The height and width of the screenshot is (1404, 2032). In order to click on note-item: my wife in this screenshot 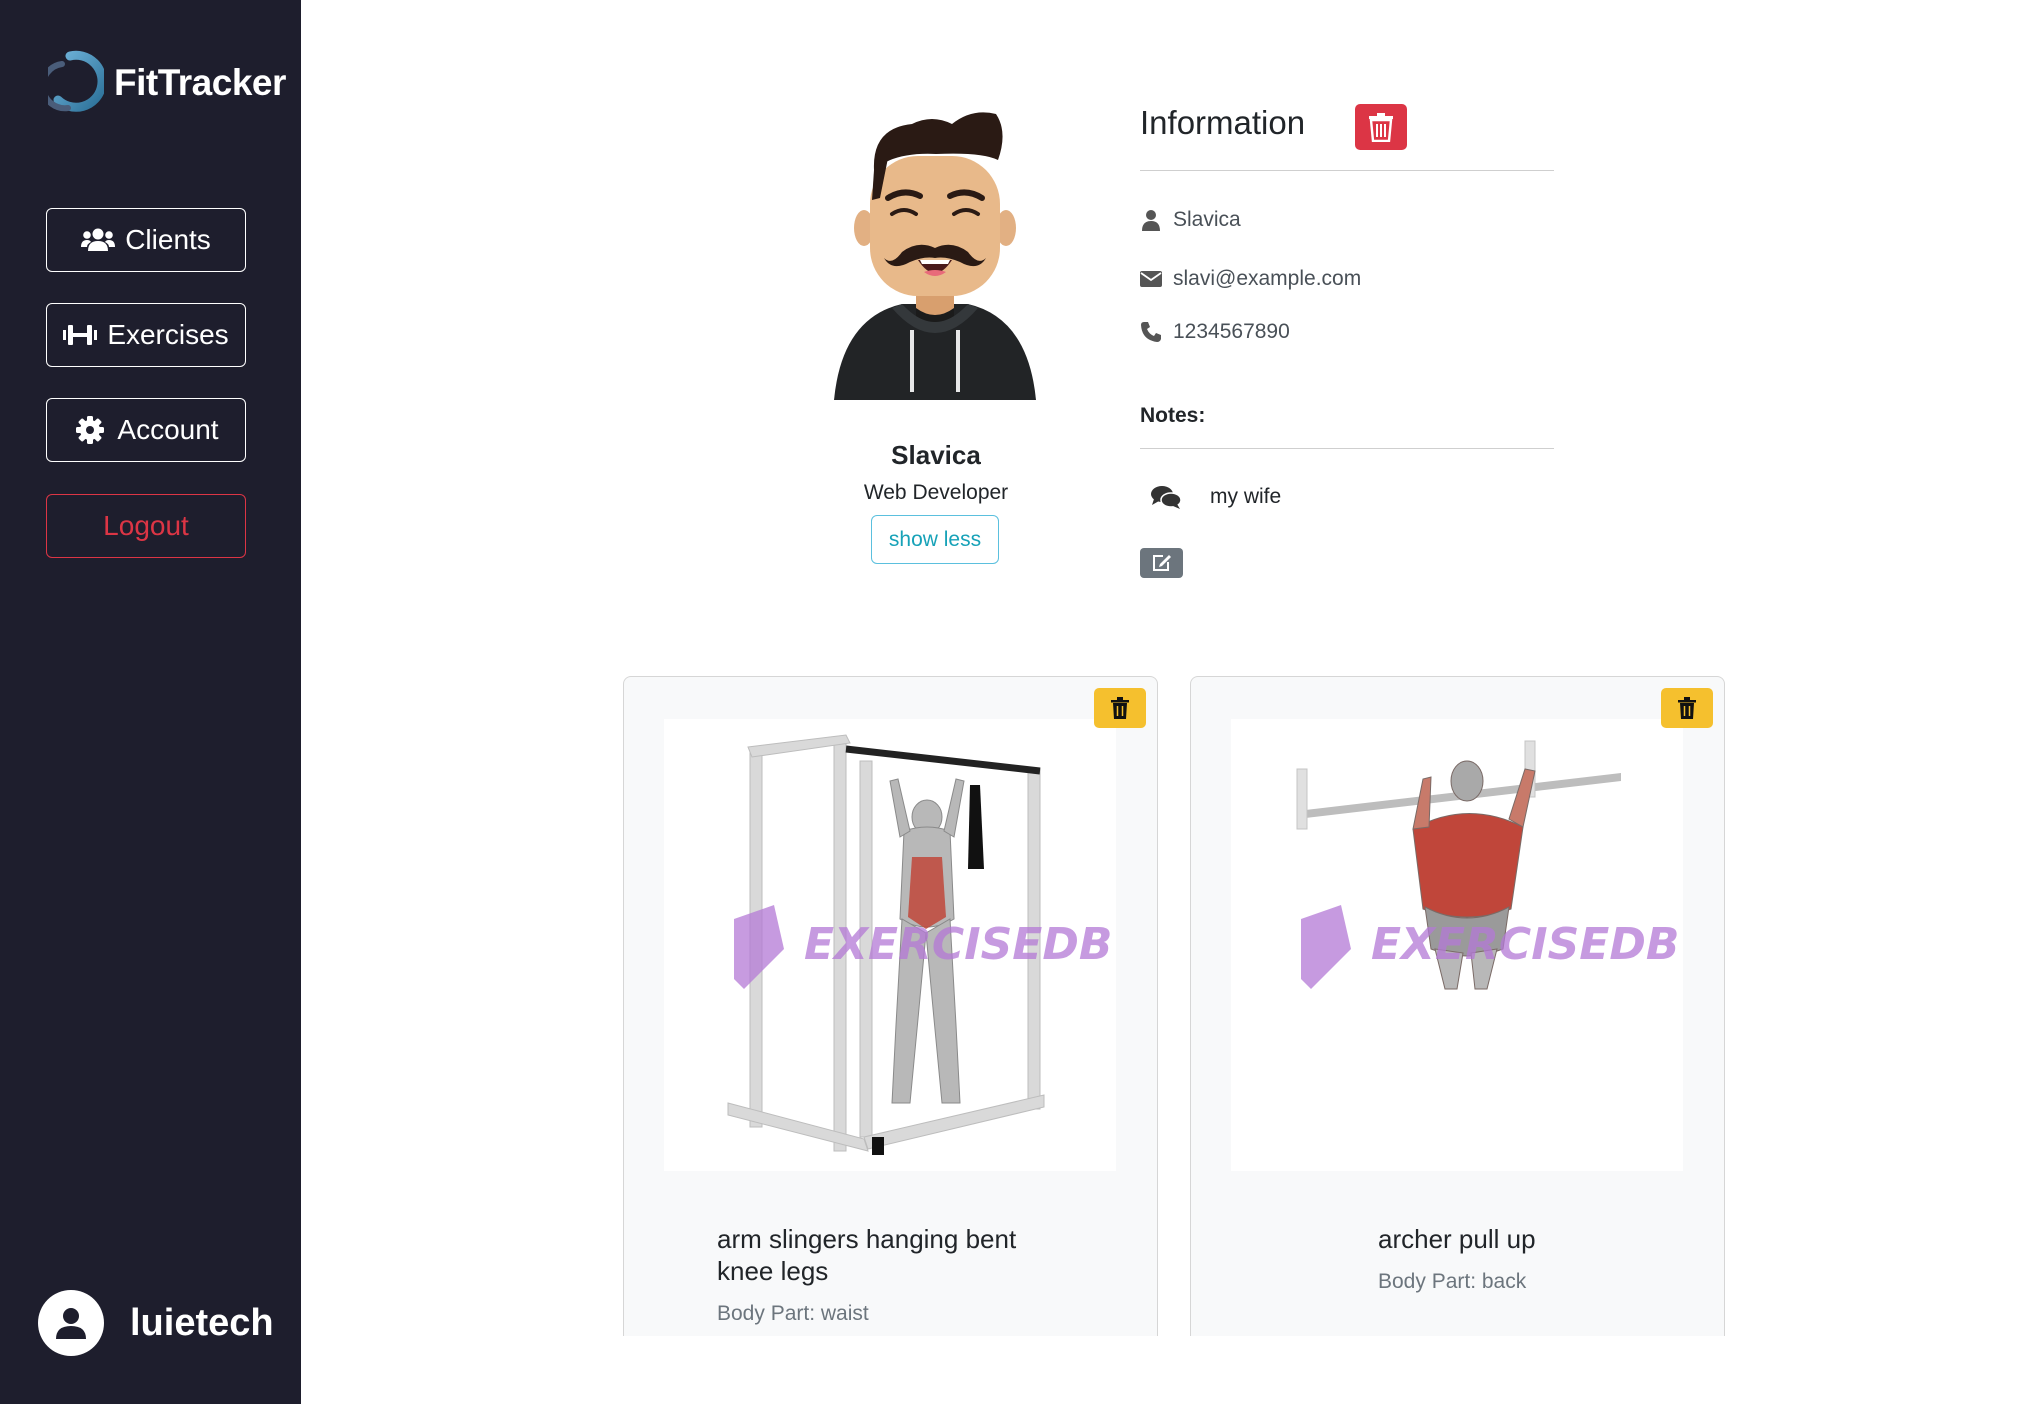, I will do `click(1215, 497)`.